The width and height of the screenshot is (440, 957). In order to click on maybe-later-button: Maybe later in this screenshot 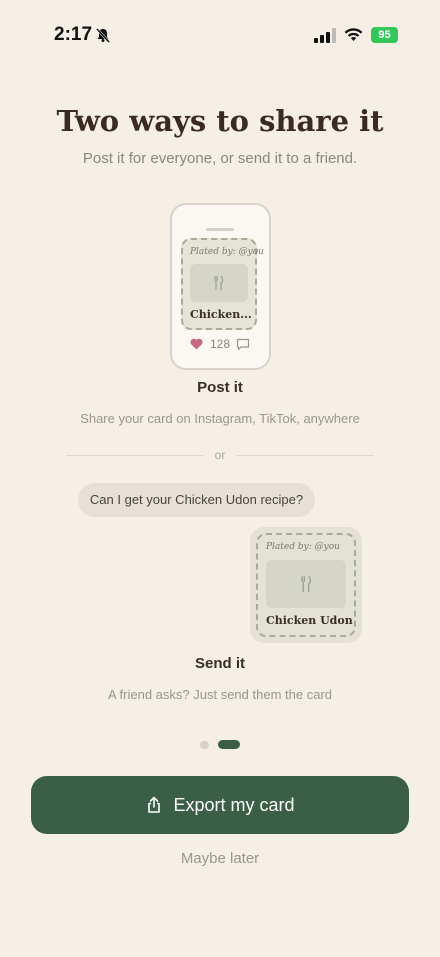, I will do `click(220, 858)`.